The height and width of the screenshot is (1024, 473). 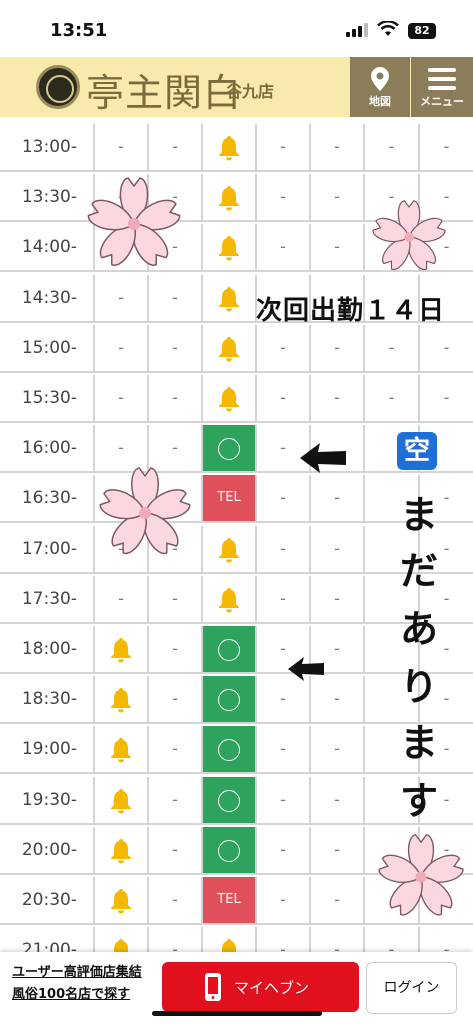 What do you see at coordinates (71, 994) in the screenshot?
I see `promo-line-2: 風俗100名店で探す` at bounding box center [71, 994].